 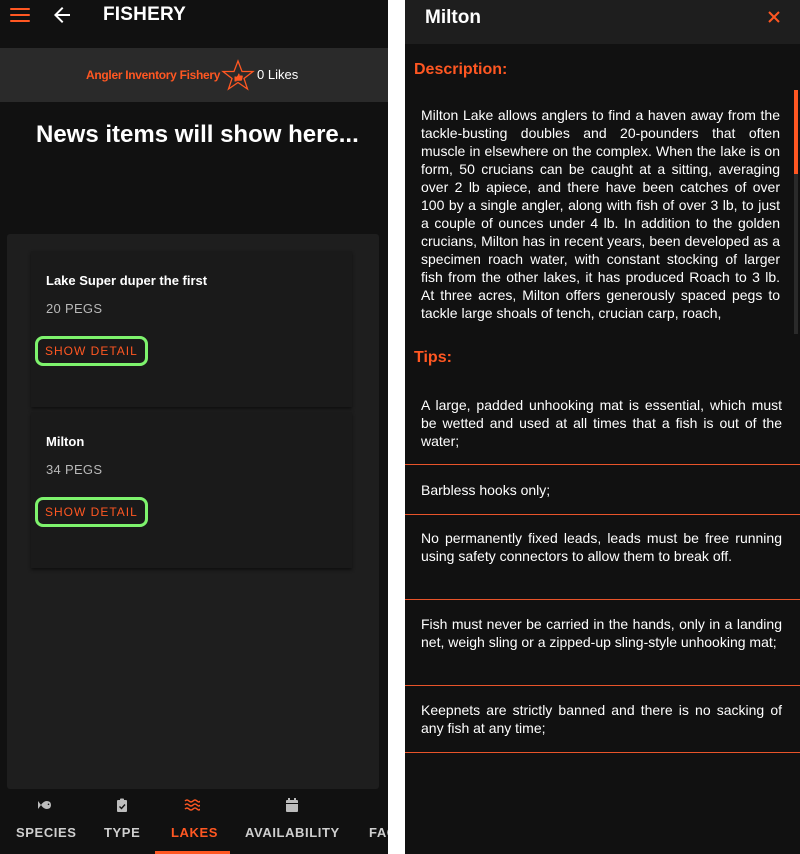 I want to click on tab-label: TYPE, so click(x=122, y=832).